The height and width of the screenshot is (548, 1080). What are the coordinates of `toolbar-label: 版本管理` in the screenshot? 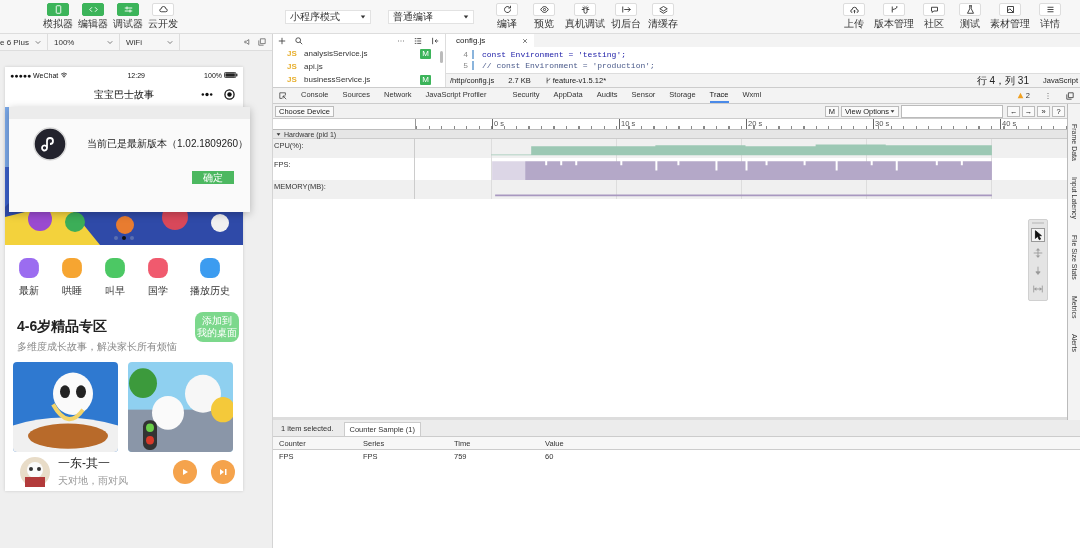 It's located at (894, 24).